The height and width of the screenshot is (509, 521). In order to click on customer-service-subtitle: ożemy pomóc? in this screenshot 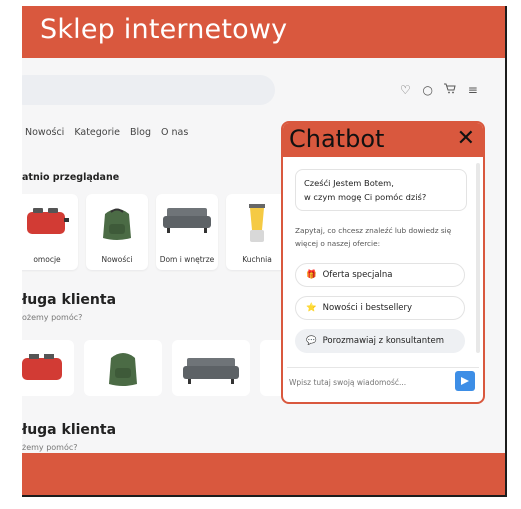, I will do `click(52, 317)`.